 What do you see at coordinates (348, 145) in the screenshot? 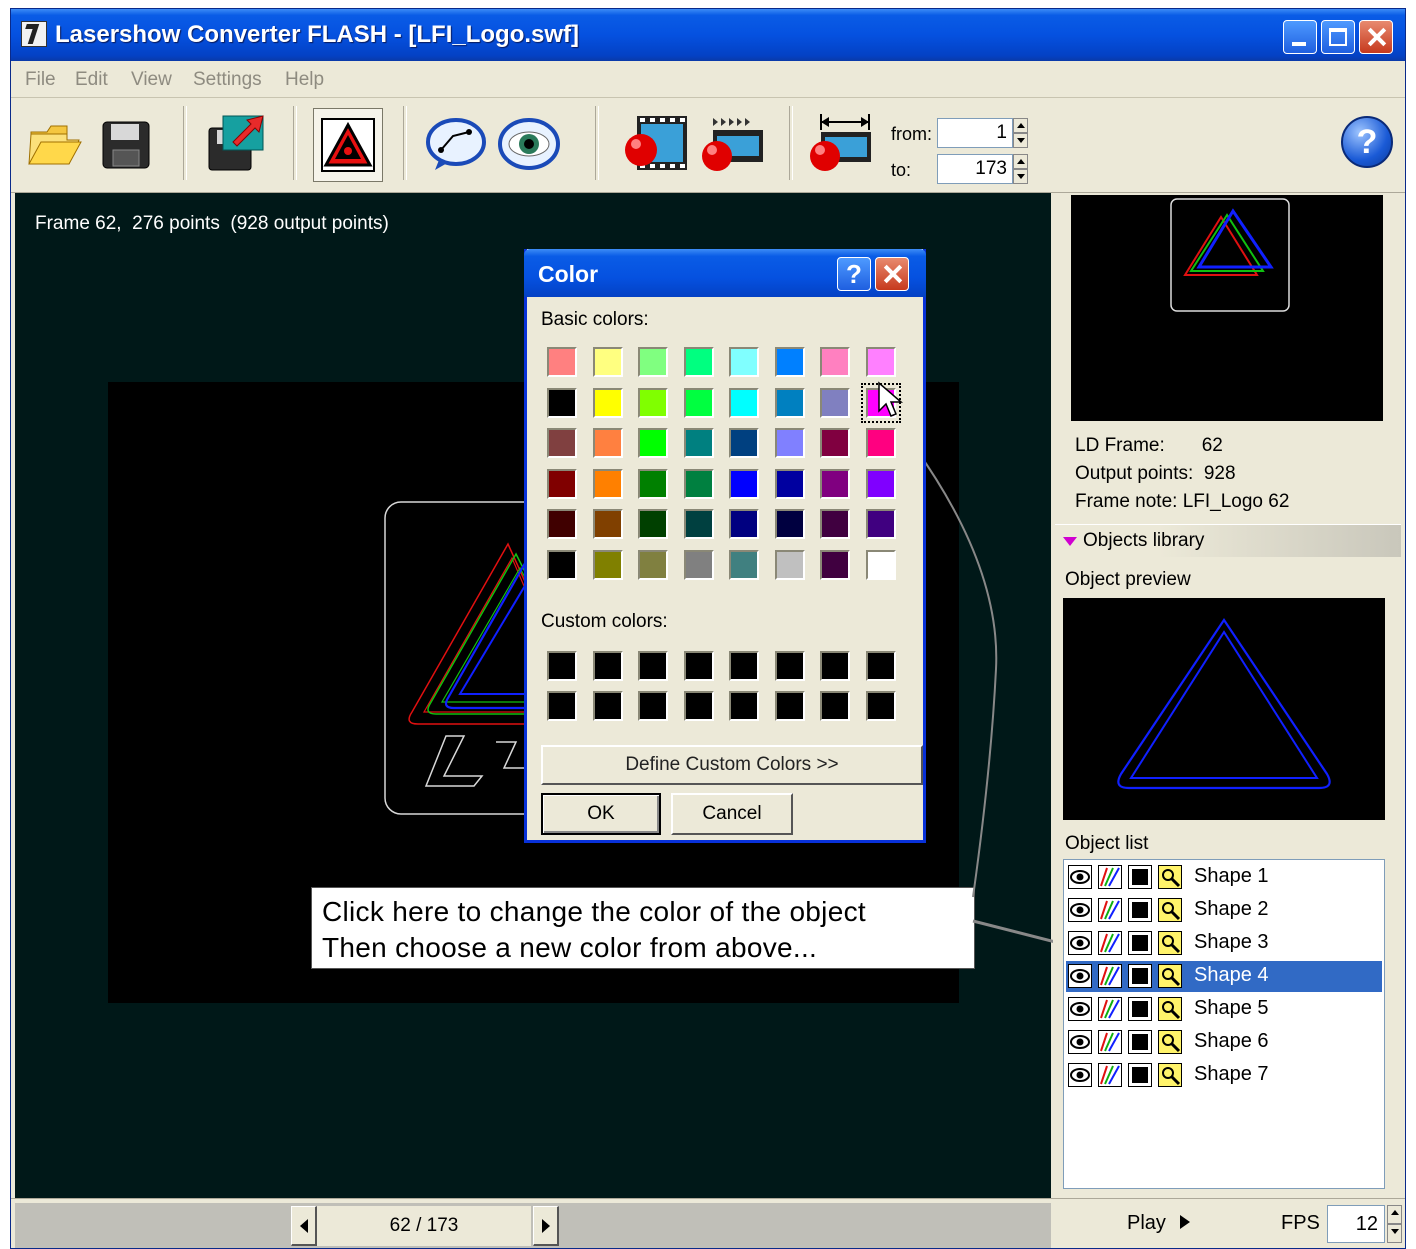
I see `laser-toggle-button` at bounding box center [348, 145].